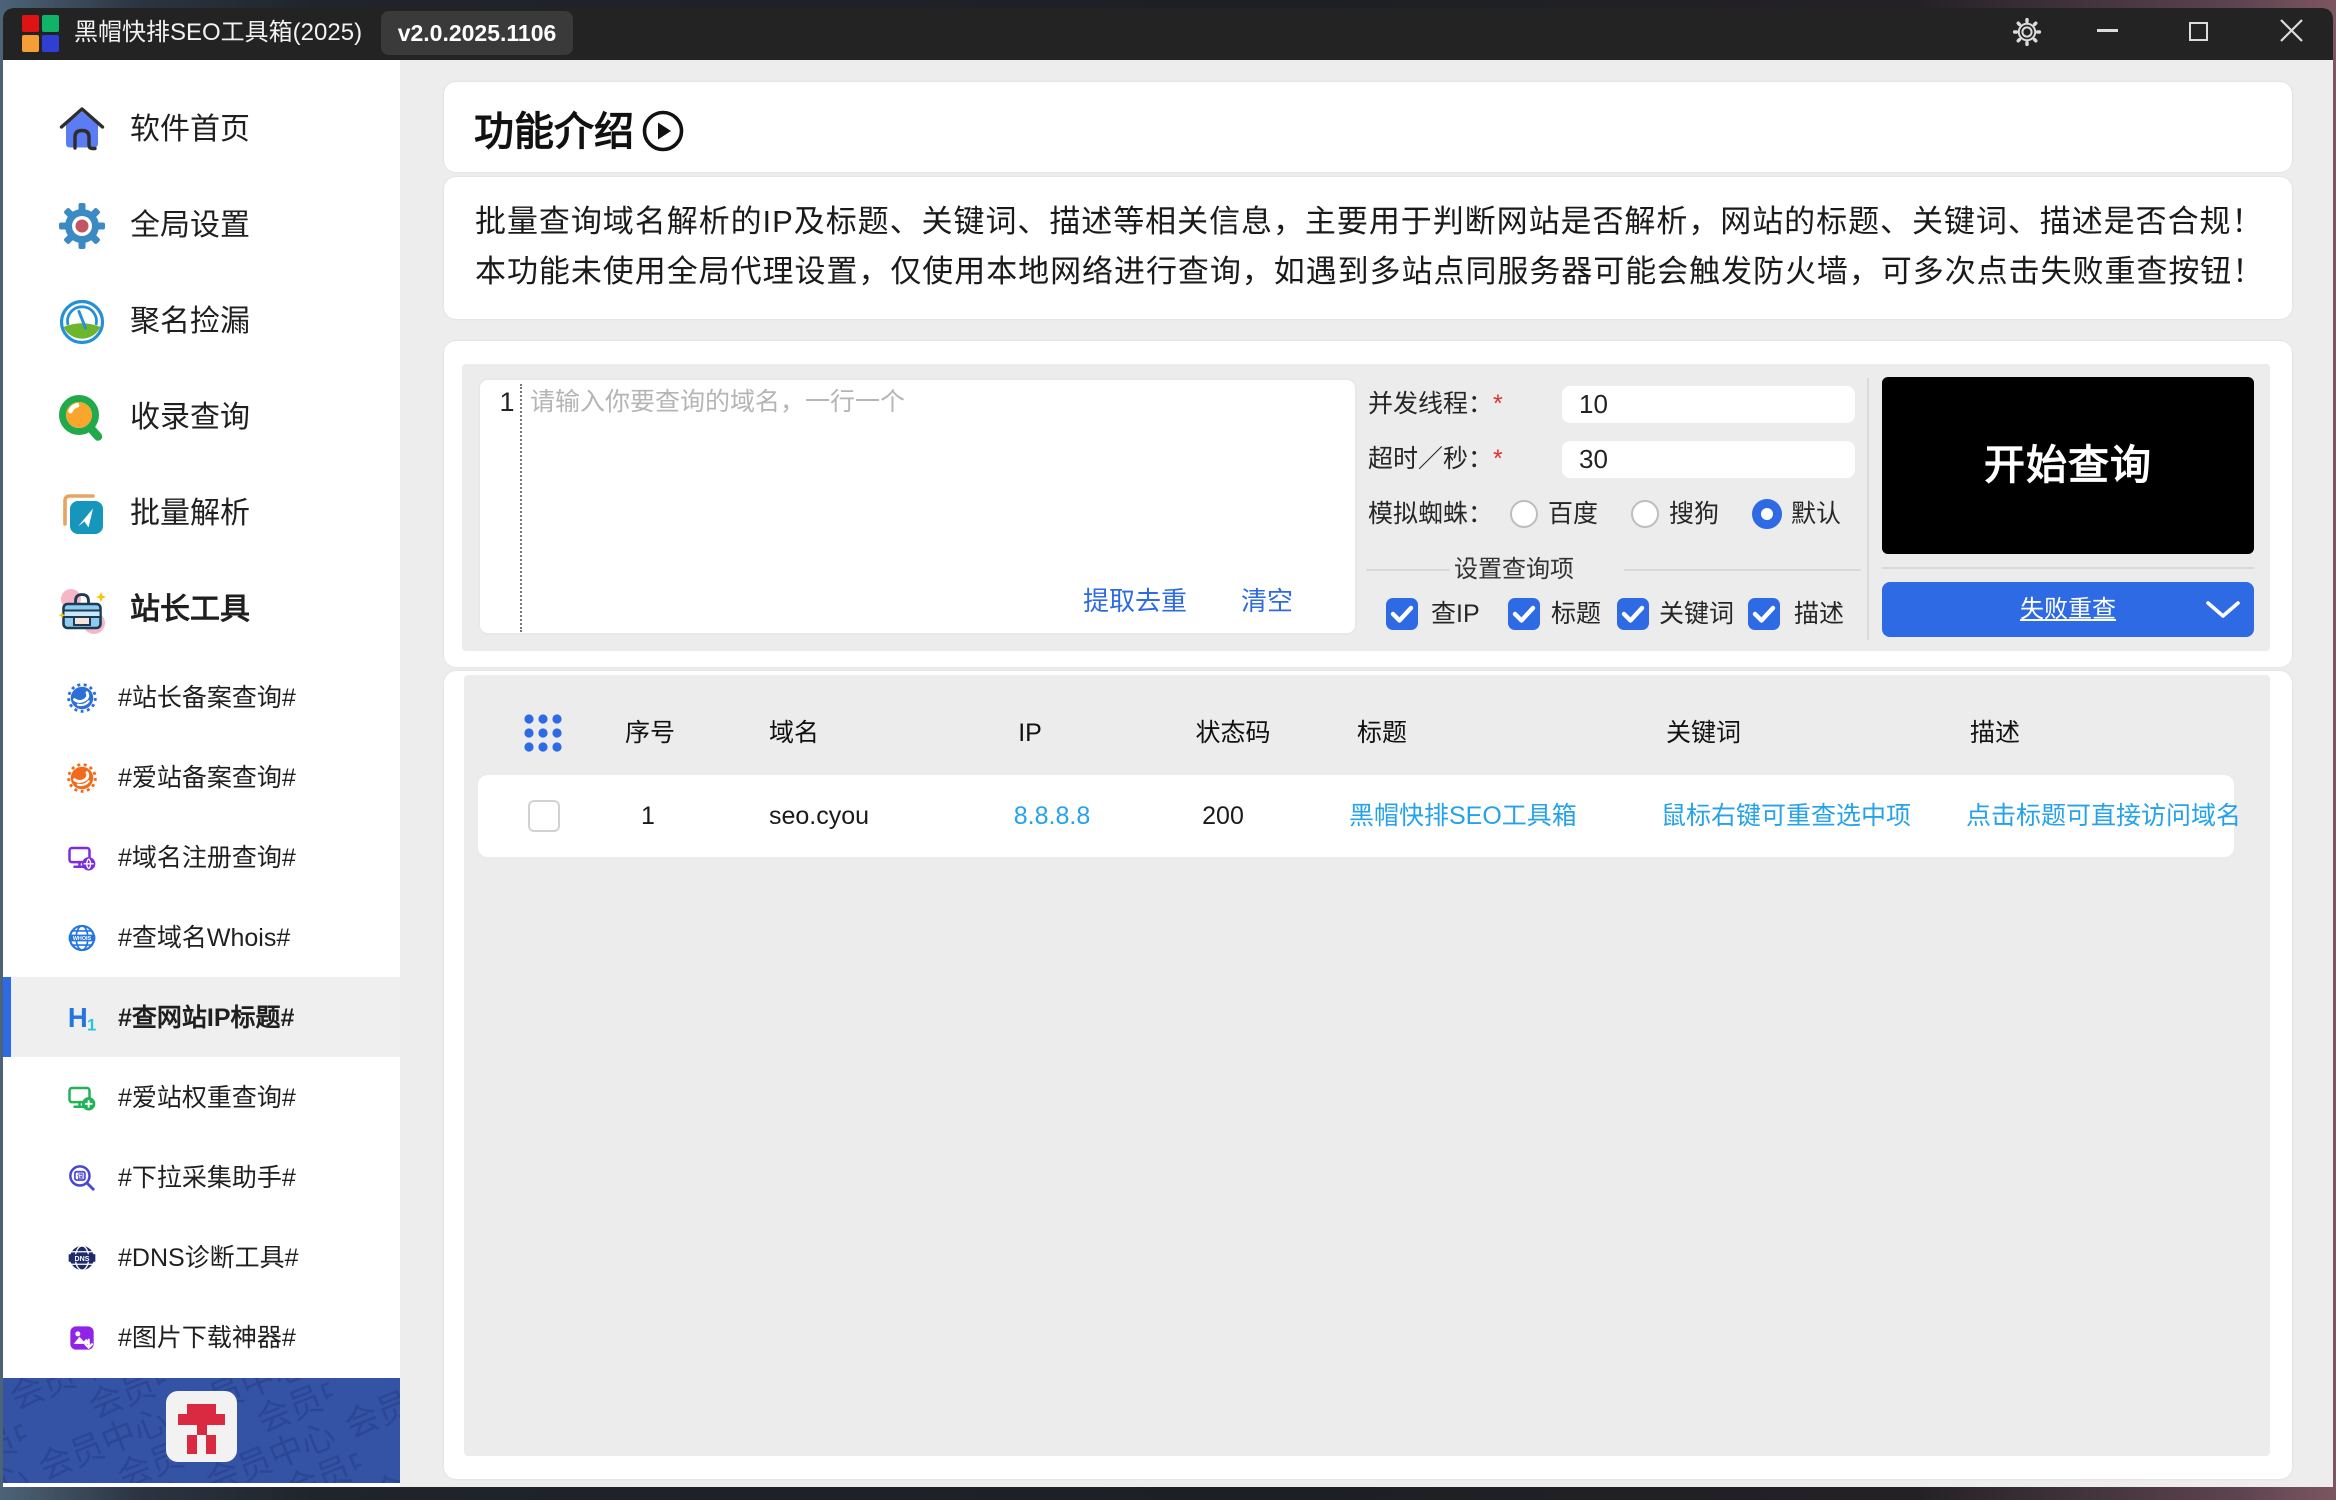 The width and height of the screenshot is (2336, 1500). I want to click on svg-text: 词, so click(80, 1177).